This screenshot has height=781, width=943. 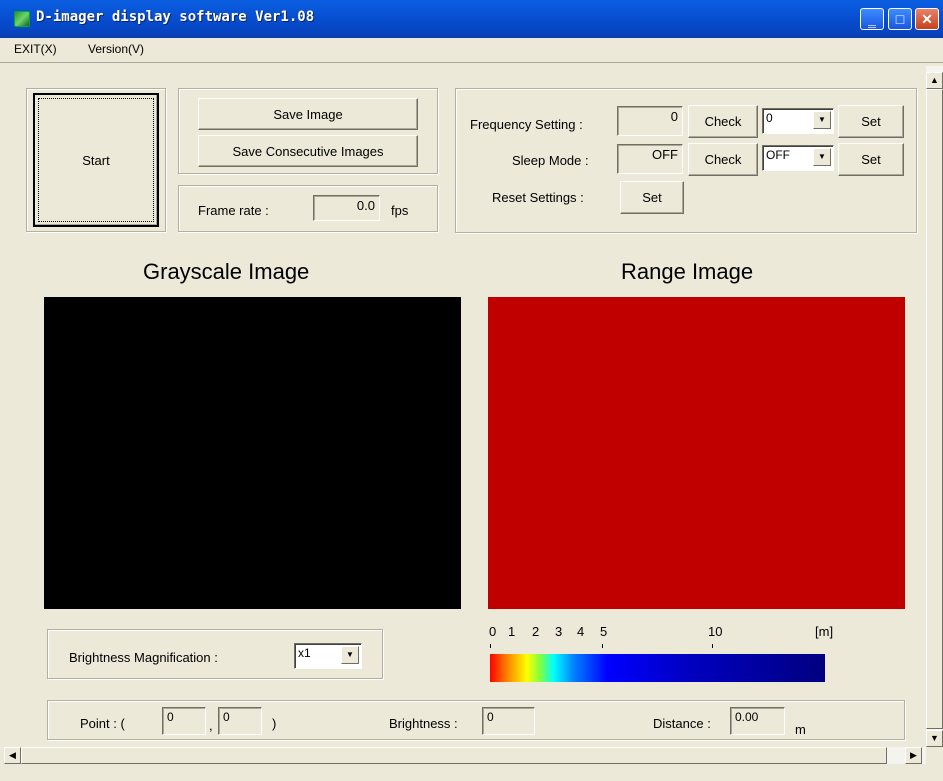 I want to click on close-button: ✕, so click(x=927, y=19).